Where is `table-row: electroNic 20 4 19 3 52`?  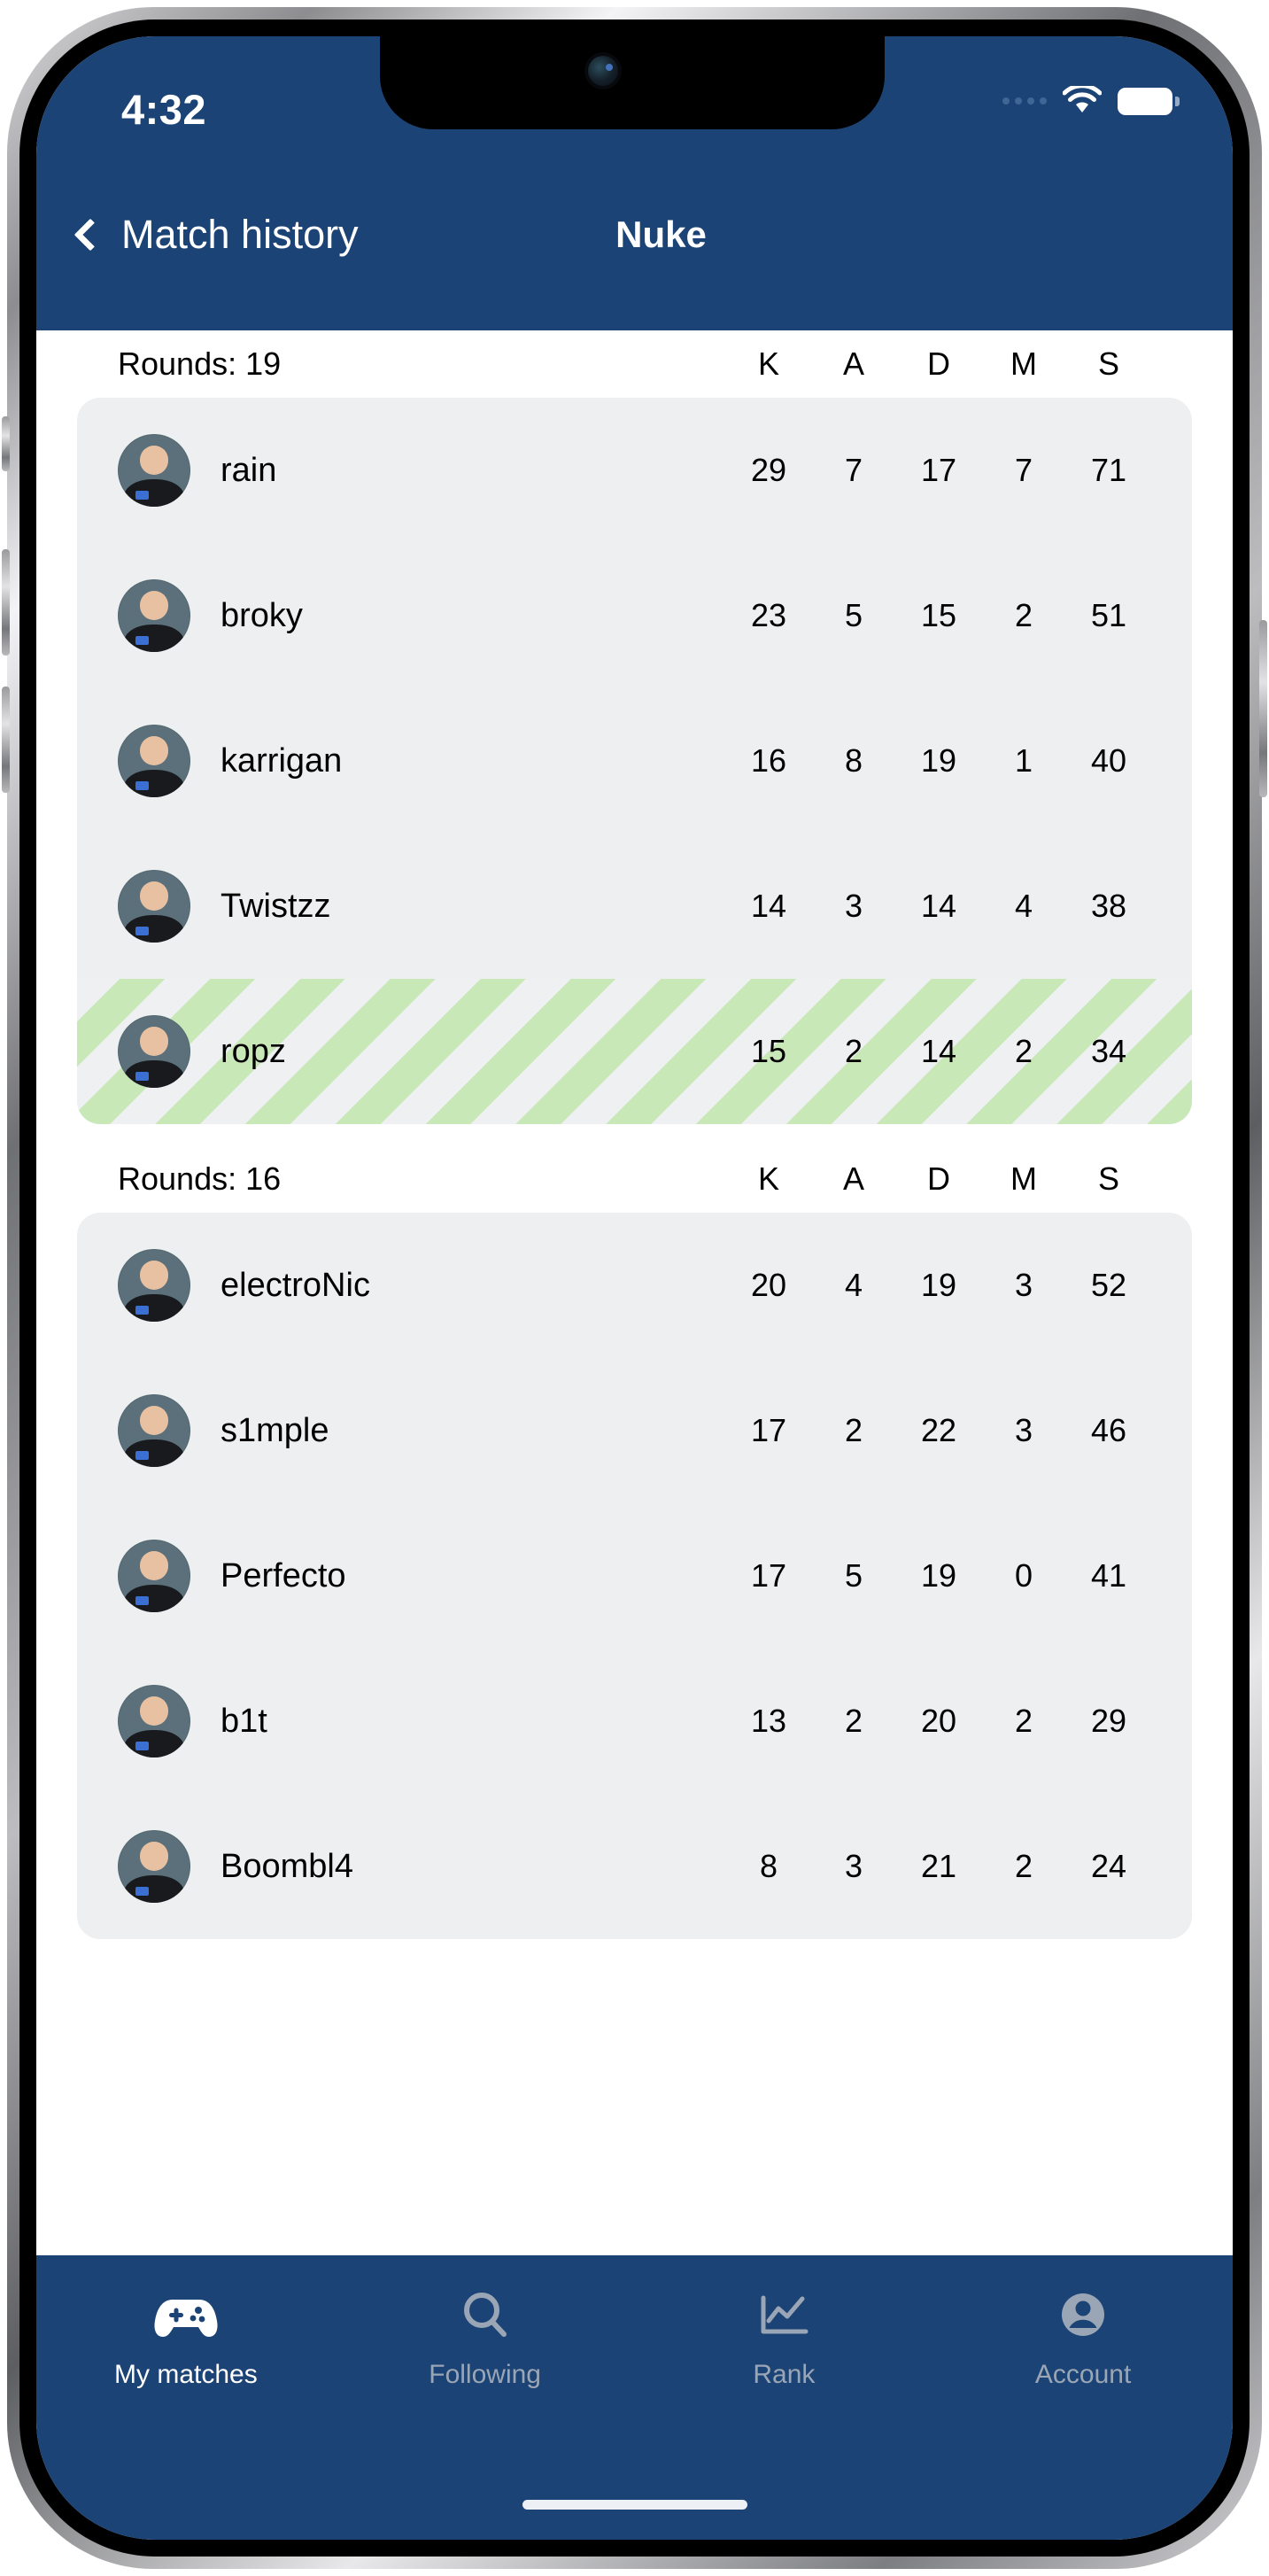 table-row: electroNic 20 4 19 3 52 is located at coordinates (634, 1285).